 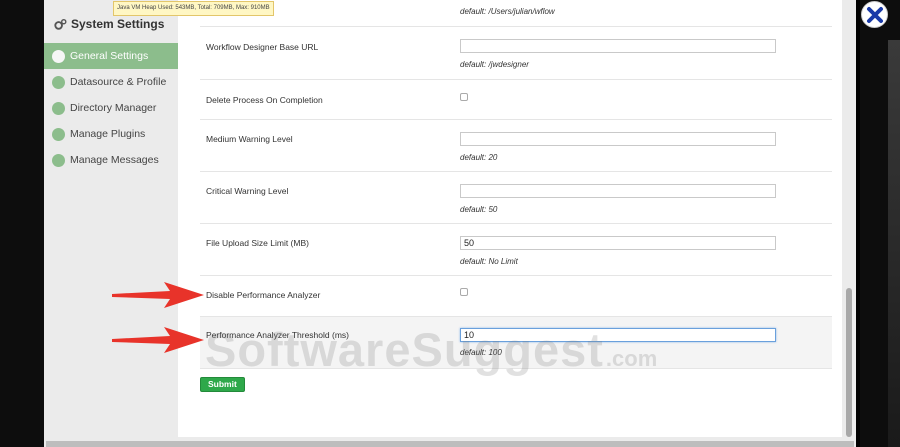 I want to click on critical-warning-label: Critical Warning Level, so click(x=247, y=191).